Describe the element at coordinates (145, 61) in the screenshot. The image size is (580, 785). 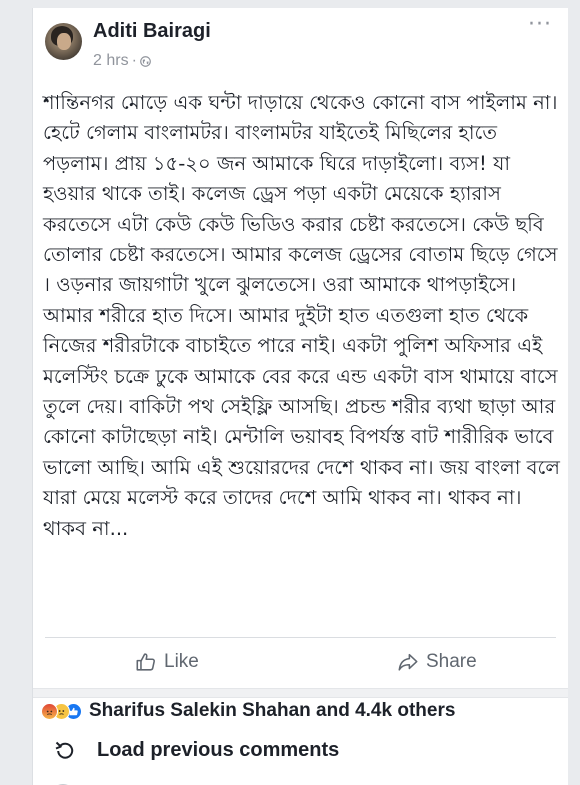
I see `globe-icon` at that location.